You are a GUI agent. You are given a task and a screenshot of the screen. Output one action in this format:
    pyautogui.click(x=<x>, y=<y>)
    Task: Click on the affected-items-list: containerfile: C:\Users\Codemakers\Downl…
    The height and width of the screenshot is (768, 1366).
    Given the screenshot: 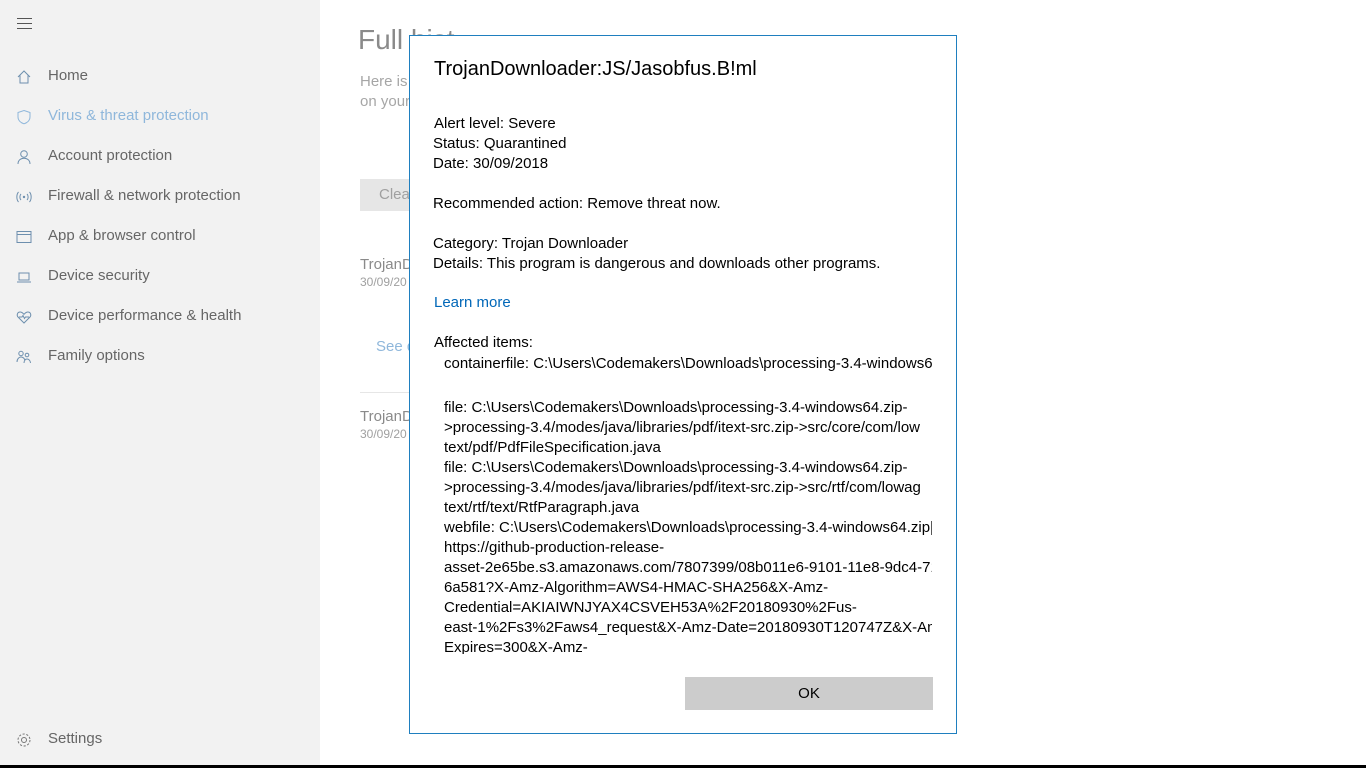 What is the action you would take?
    pyautogui.click(x=688, y=504)
    